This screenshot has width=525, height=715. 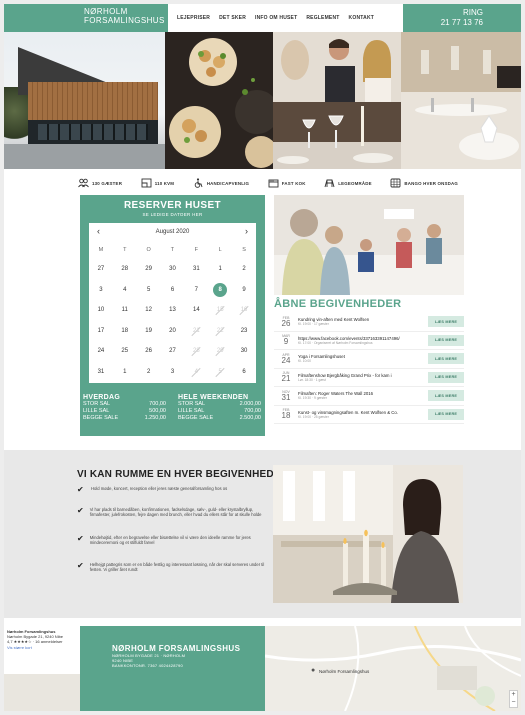 I want to click on calendar-day: 23, so click(x=244, y=331).